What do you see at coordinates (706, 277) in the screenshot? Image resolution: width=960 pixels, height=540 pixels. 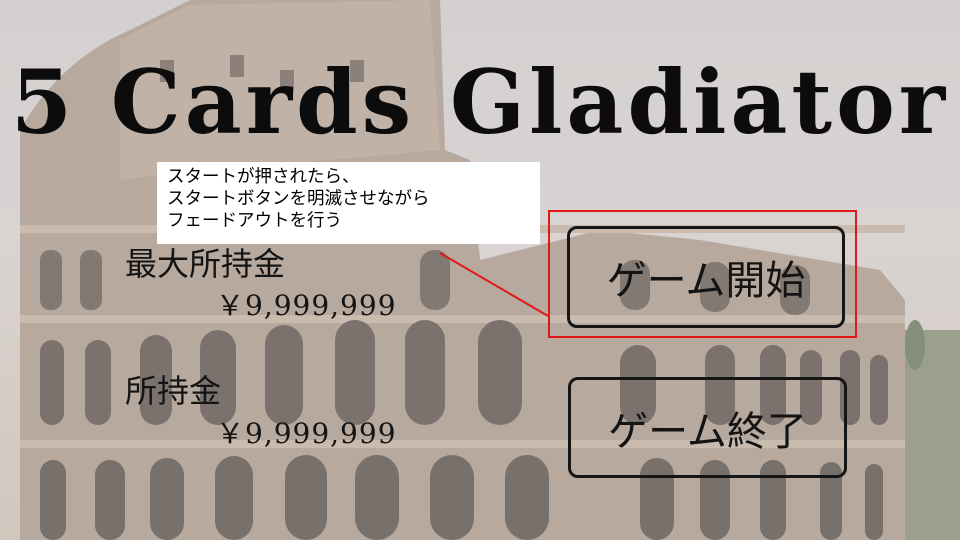 I see `start-game-button: ゲーム開始` at bounding box center [706, 277].